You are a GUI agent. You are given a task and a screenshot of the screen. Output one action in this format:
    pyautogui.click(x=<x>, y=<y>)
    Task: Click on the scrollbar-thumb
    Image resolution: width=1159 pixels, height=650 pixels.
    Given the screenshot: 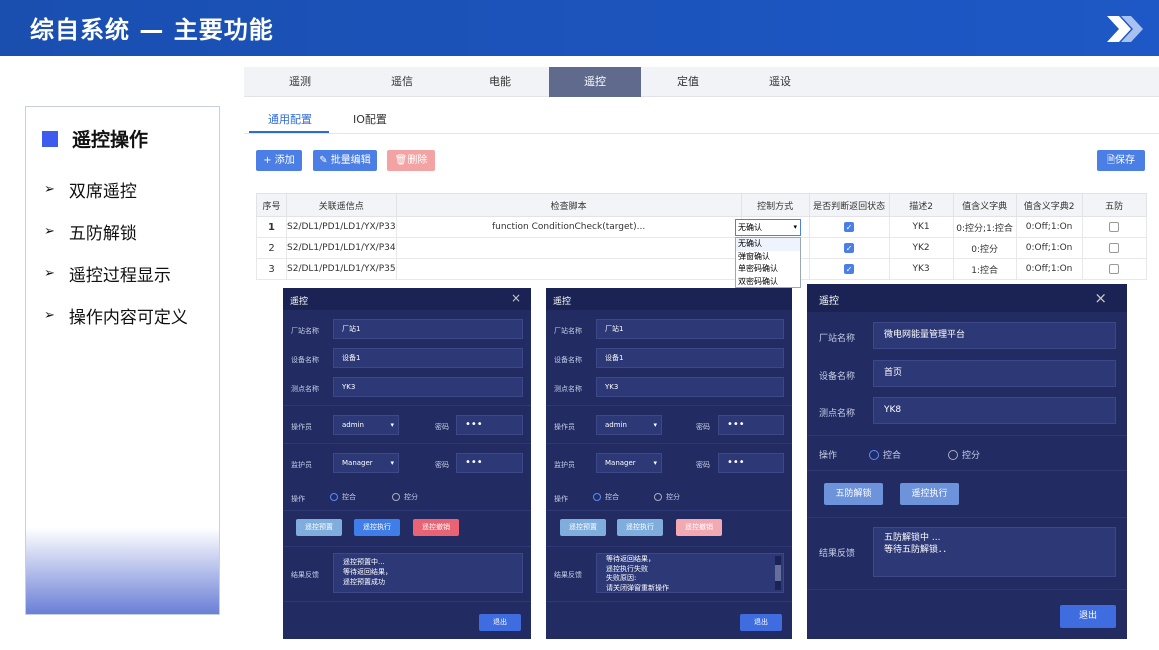 What is the action you would take?
    pyautogui.click(x=778, y=573)
    